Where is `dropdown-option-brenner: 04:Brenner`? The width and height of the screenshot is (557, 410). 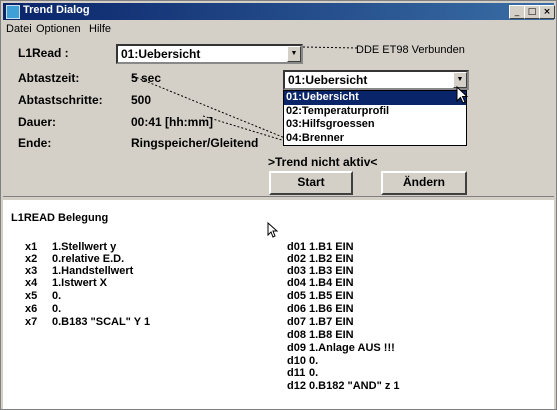
dropdown-option-brenner: 04:Brenner is located at coordinates (375, 139).